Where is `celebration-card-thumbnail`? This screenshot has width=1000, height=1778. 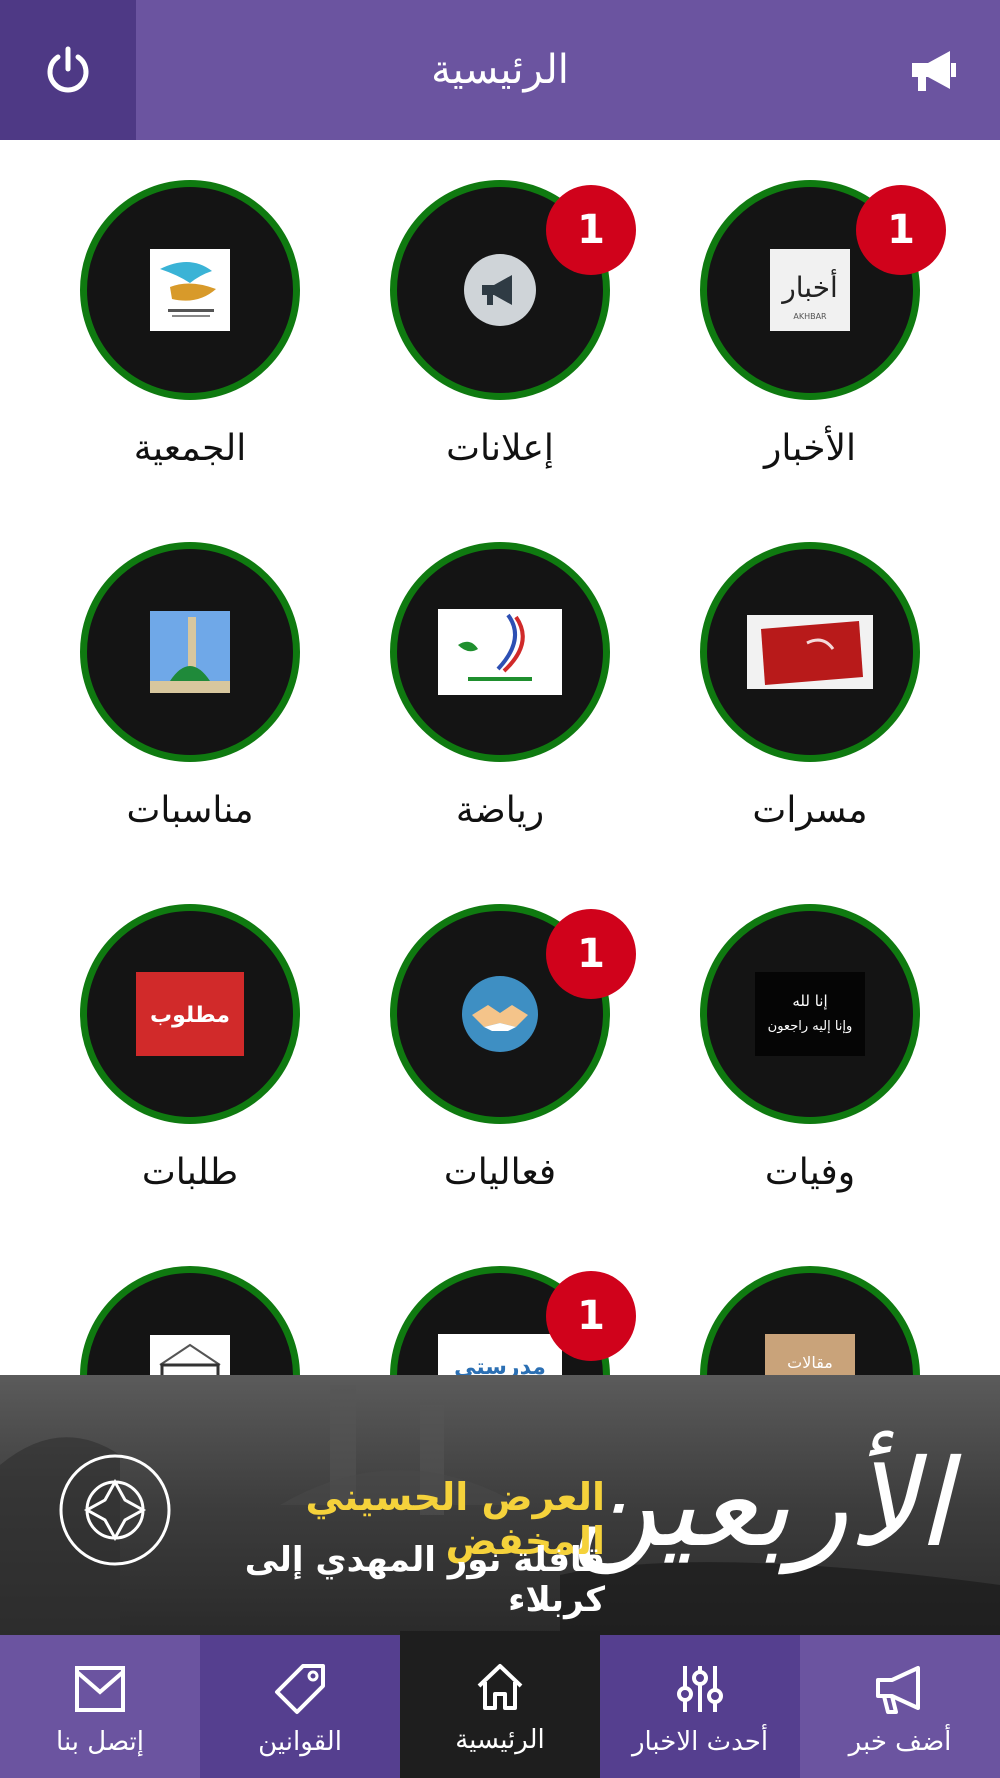 celebration-card-thumbnail is located at coordinates (810, 652).